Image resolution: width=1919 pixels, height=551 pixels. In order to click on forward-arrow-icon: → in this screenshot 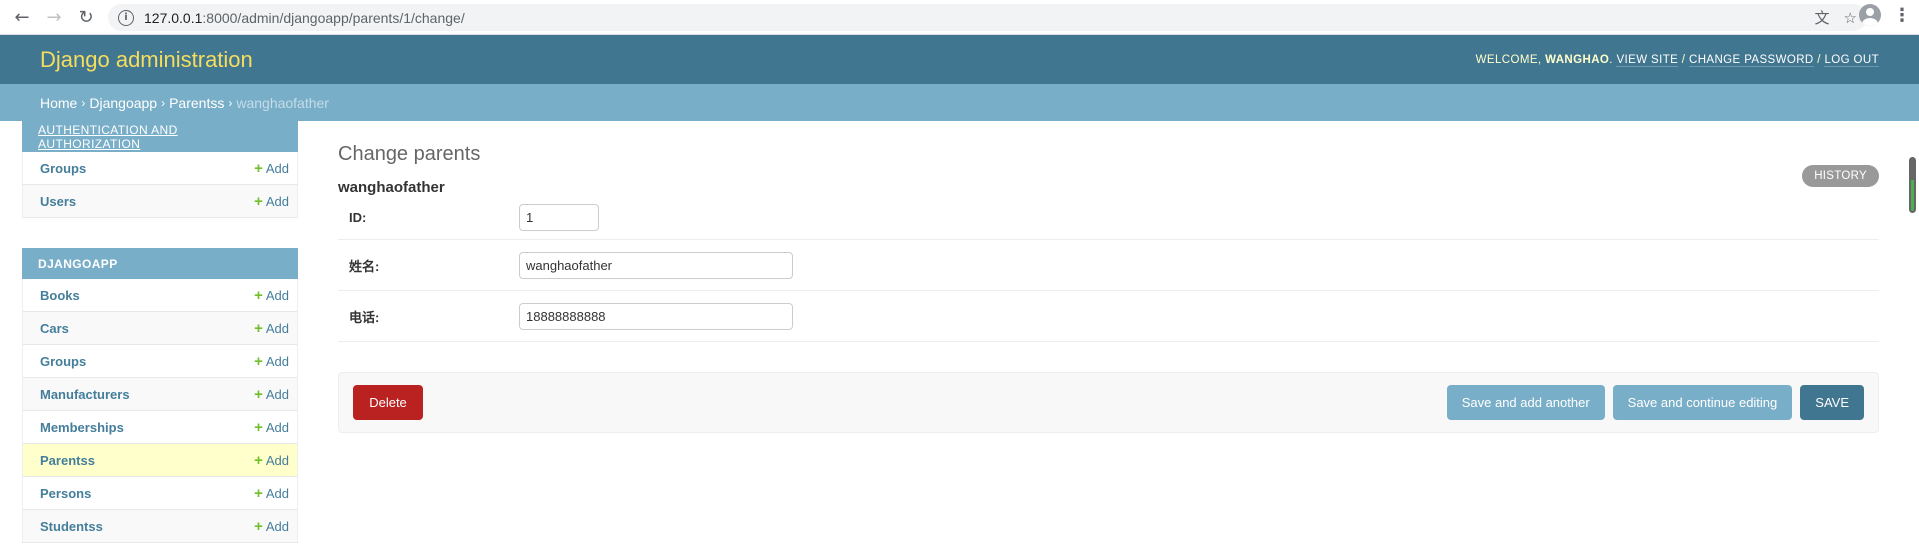, I will do `click(54, 17)`.